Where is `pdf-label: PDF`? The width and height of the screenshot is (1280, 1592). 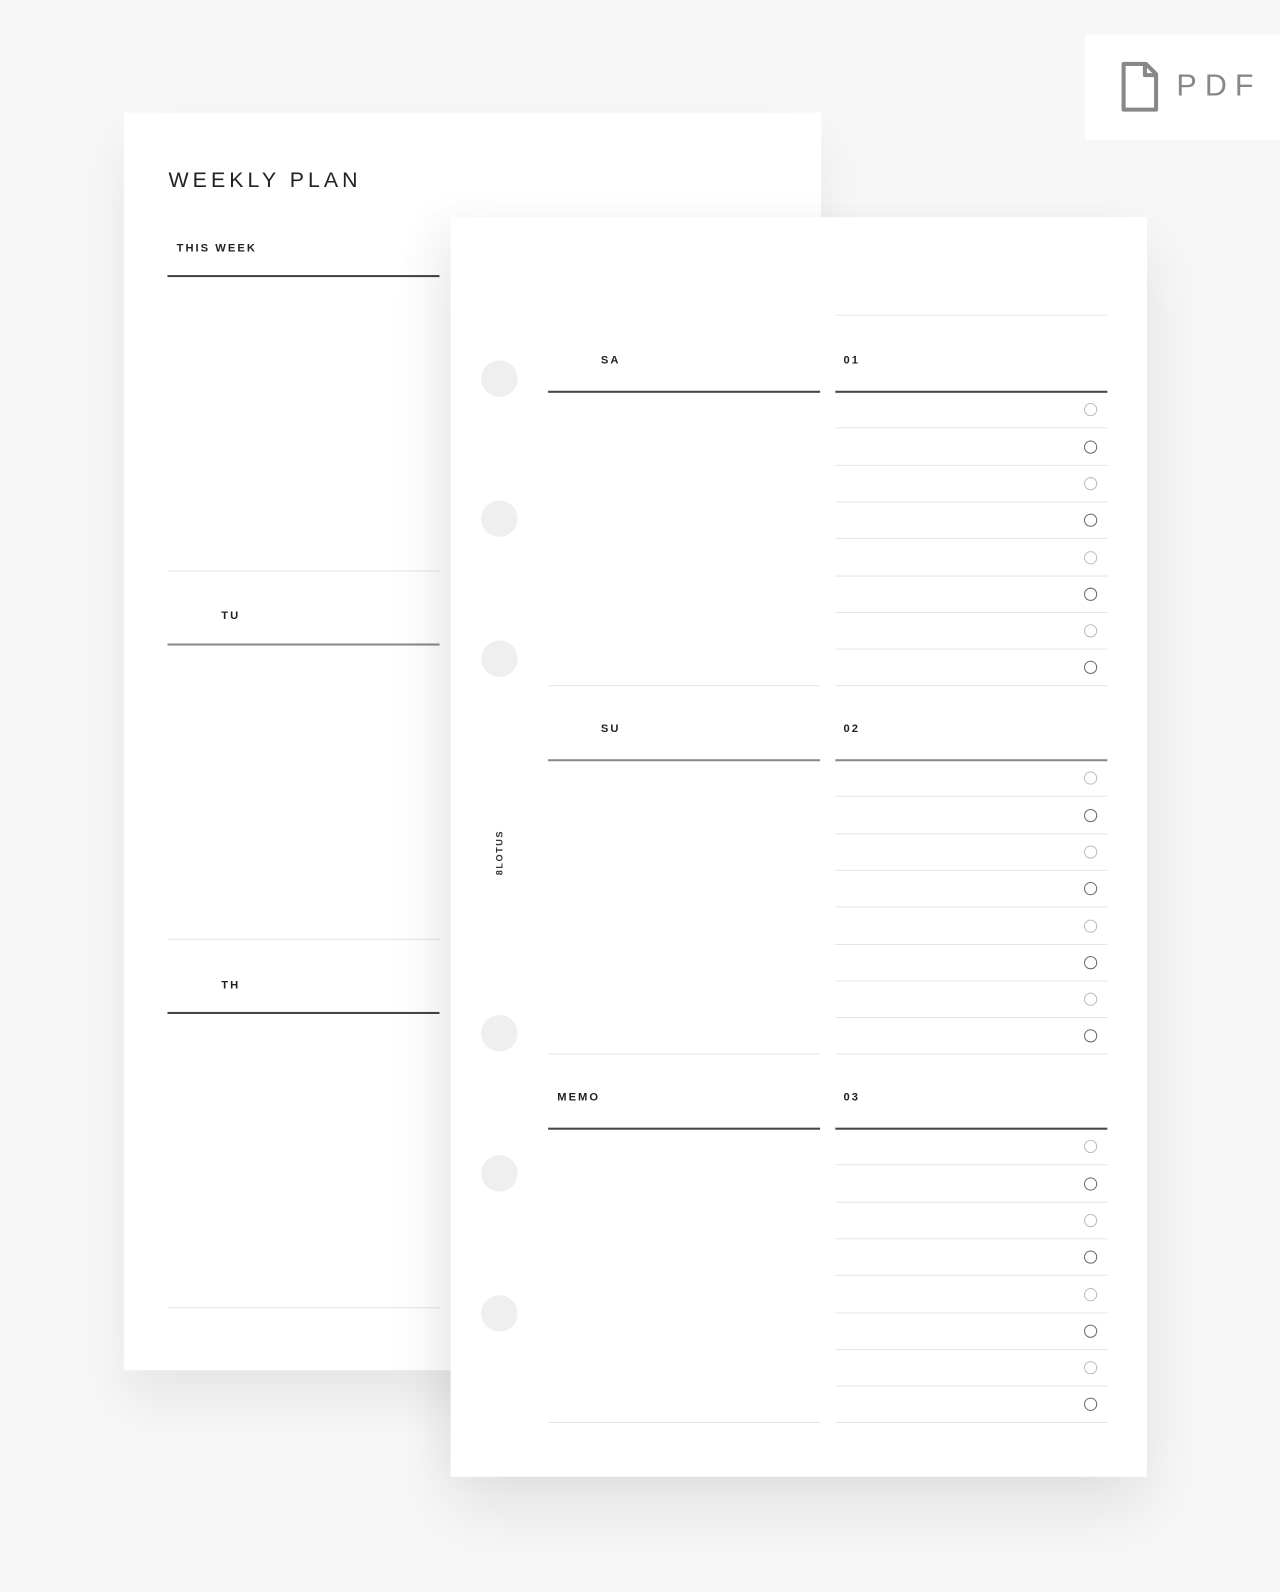
pdf-label: PDF is located at coordinates (1219, 86).